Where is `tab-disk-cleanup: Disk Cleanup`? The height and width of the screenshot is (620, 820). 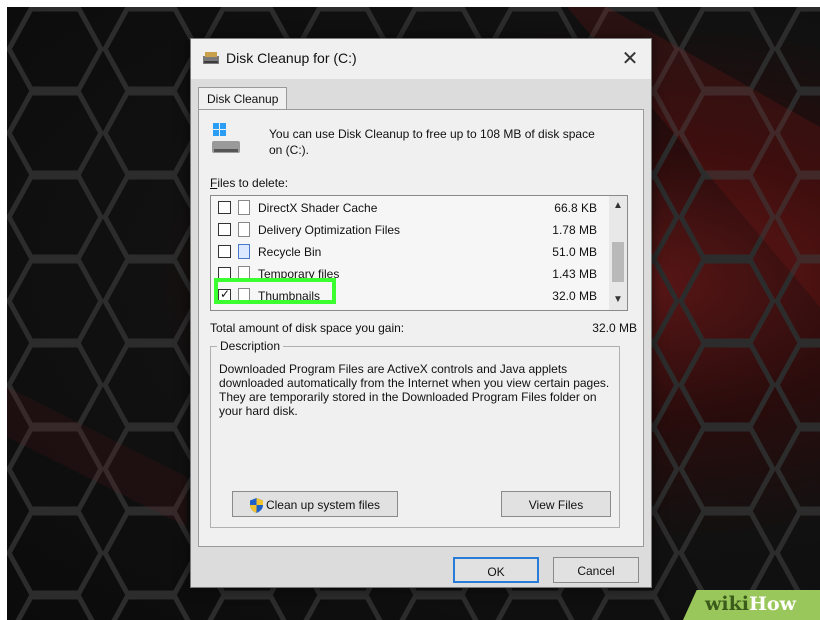 tab-disk-cleanup: Disk Cleanup is located at coordinates (243, 98).